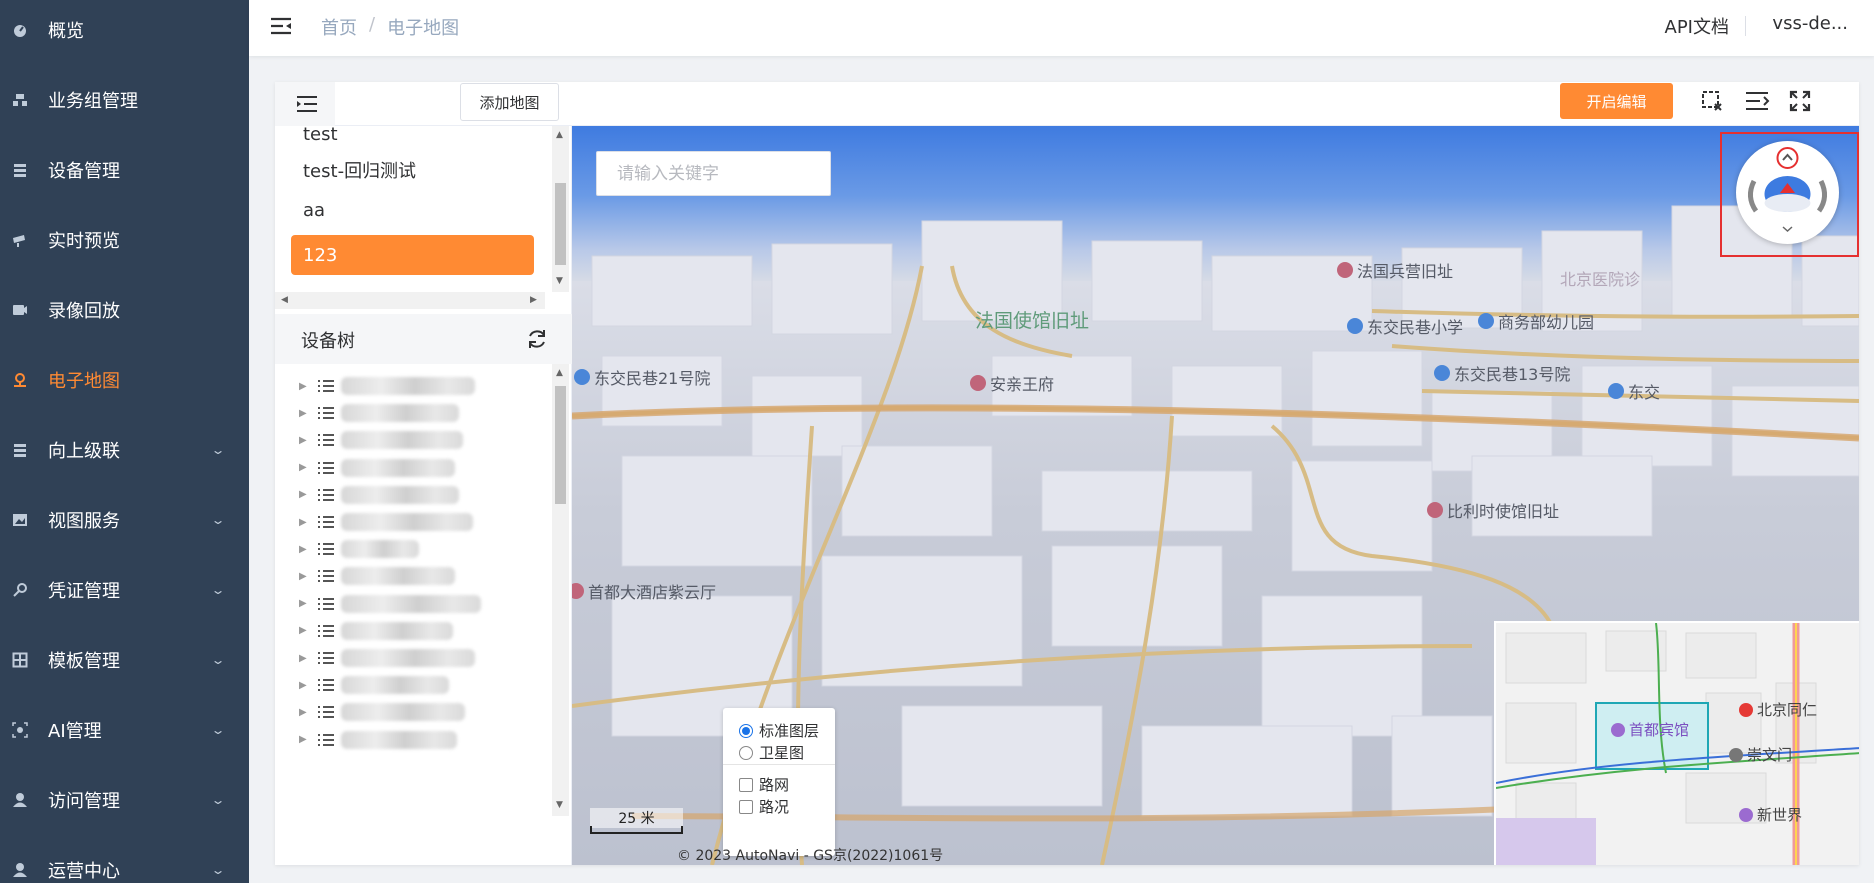 The width and height of the screenshot is (1874, 883). Describe the element at coordinates (1676, 743) in the screenshot. I see `map-overview: 首都宾馆 北京同仁 崇文门 新世界` at that location.